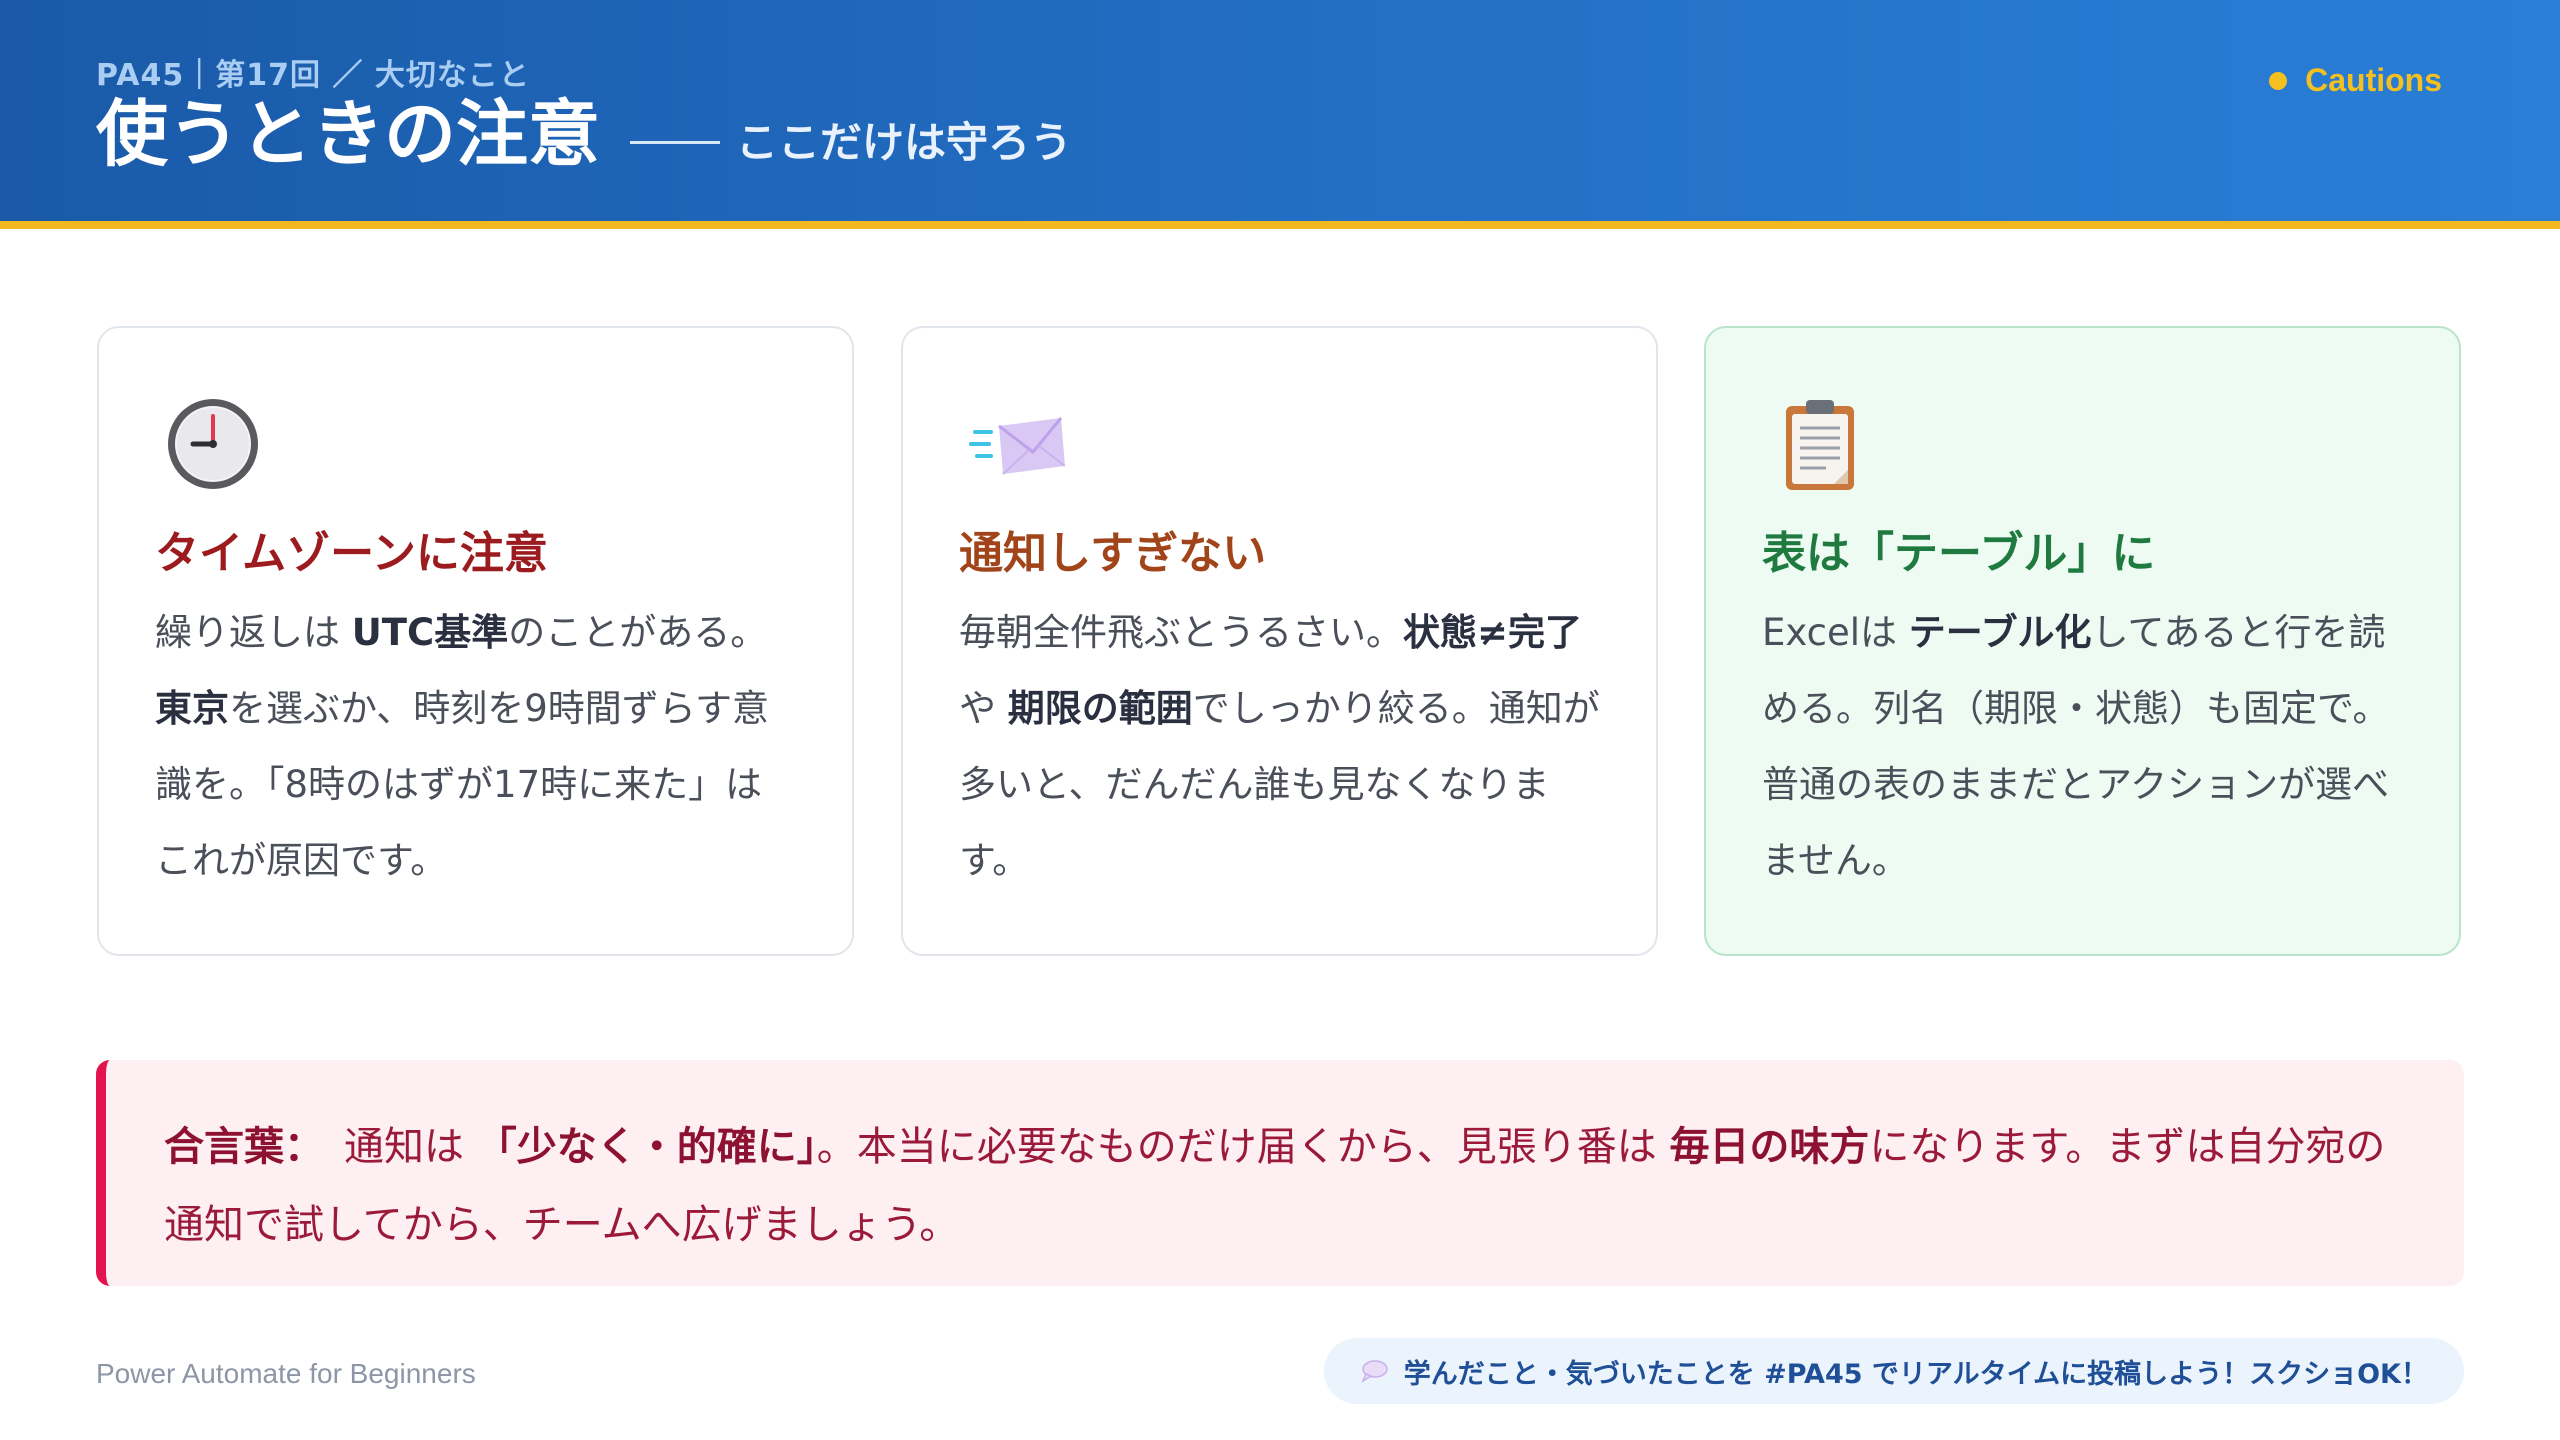 The width and height of the screenshot is (2560, 1440). I want to click on callout-emphasis: 「少なく・的確に」, so click(646, 1147).